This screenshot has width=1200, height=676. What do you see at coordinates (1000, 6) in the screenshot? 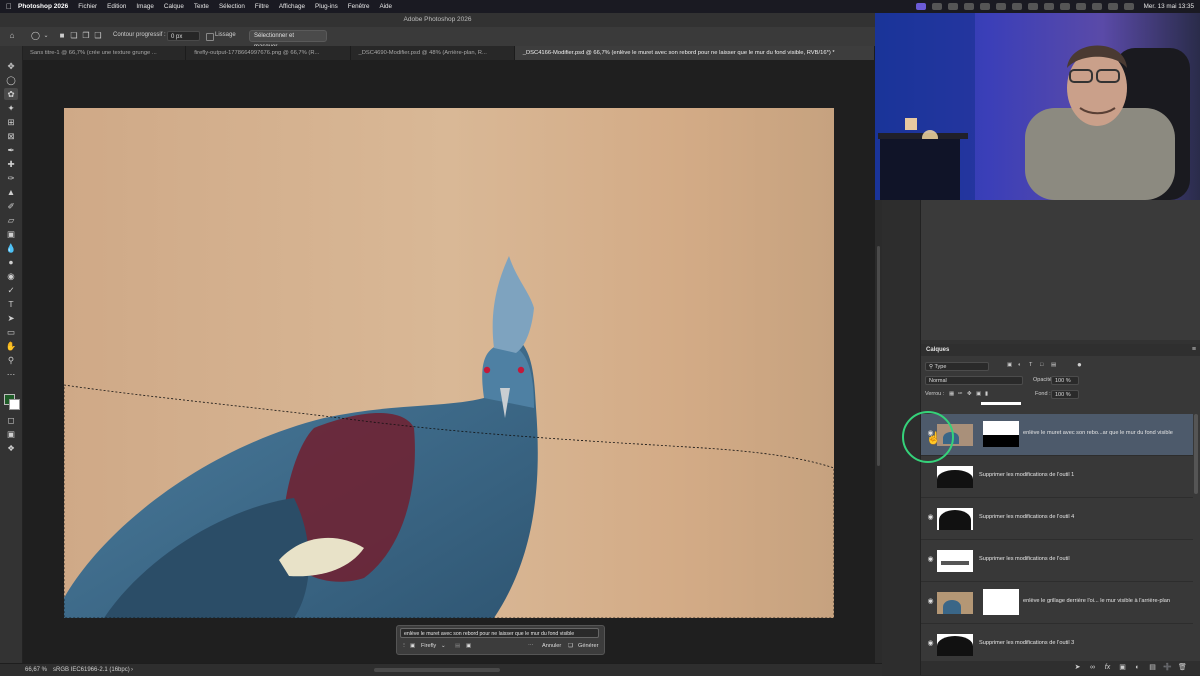
I see `facetime-icon` at bounding box center [1000, 6].